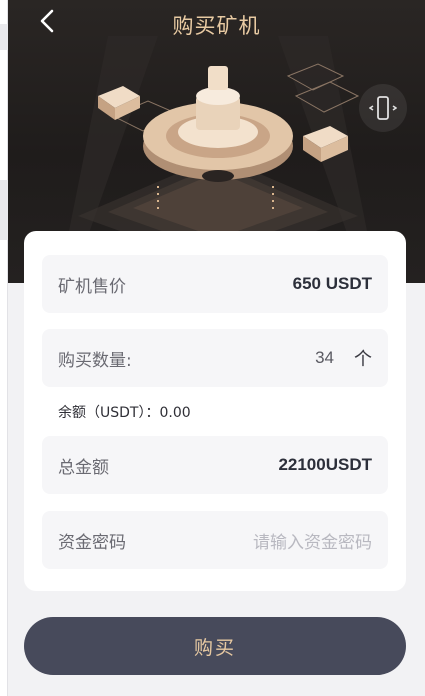  What do you see at coordinates (215, 646) in the screenshot?
I see `buy-button: 购买` at bounding box center [215, 646].